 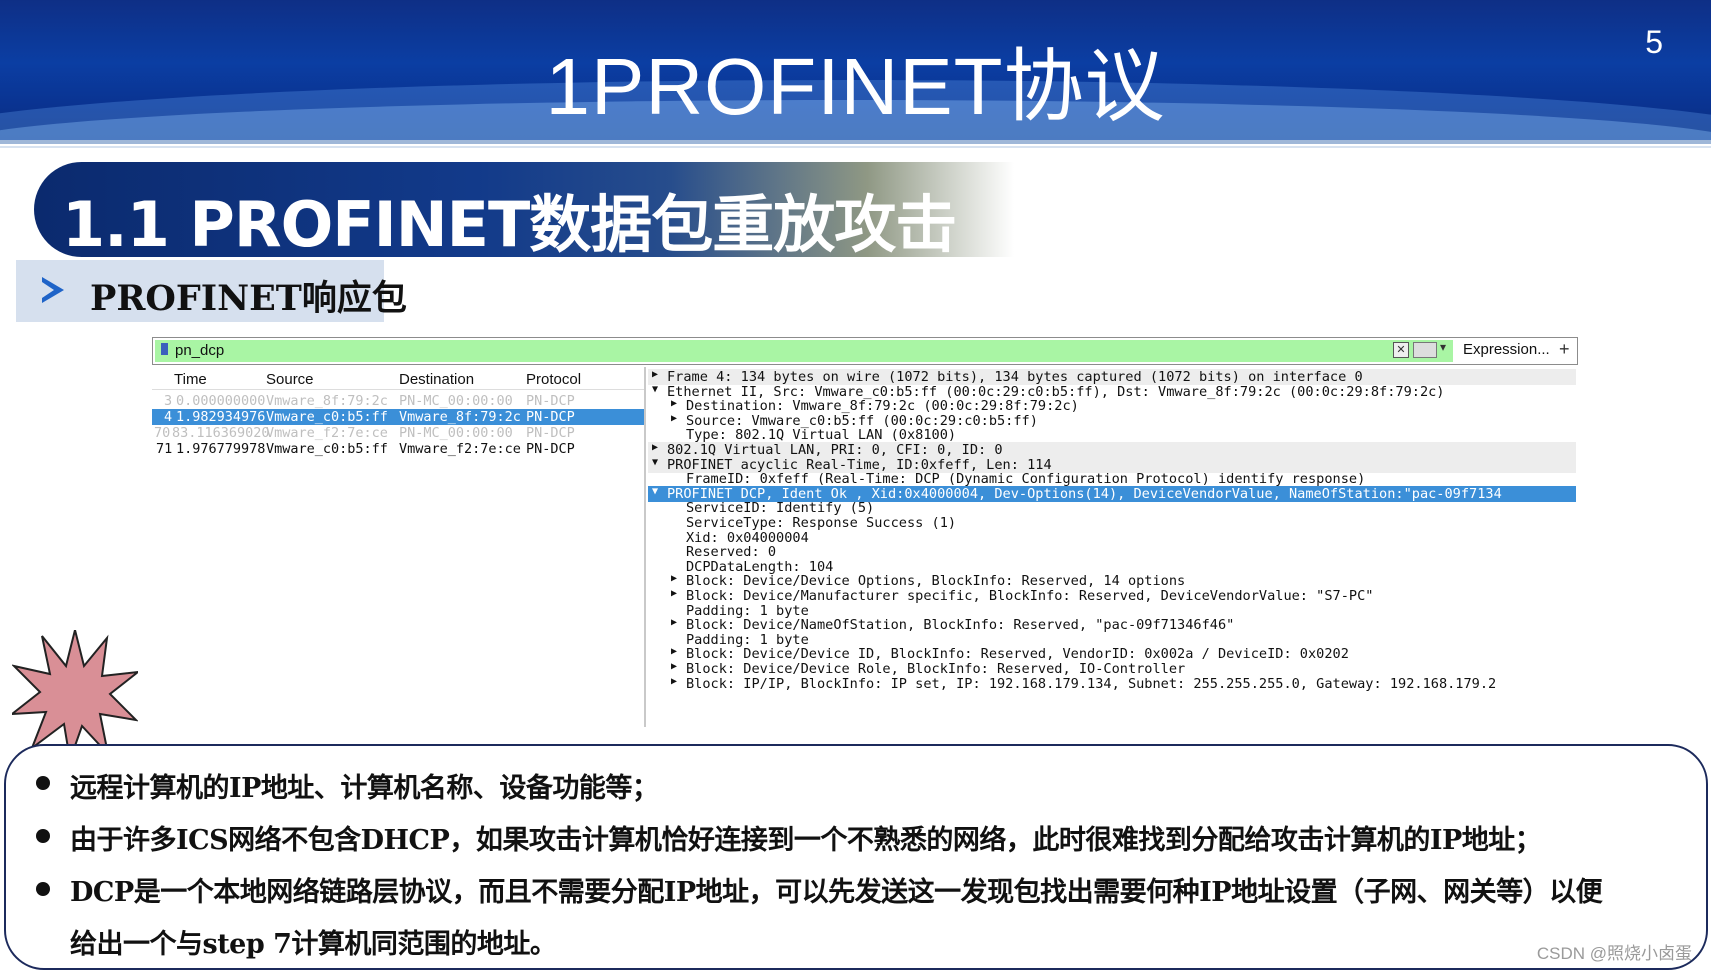 What do you see at coordinates (1112, 435) in the screenshot?
I see `detail-line: Type: 802.1Q Virtual LAN (0x8100)` at bounding box center [1112, 435].